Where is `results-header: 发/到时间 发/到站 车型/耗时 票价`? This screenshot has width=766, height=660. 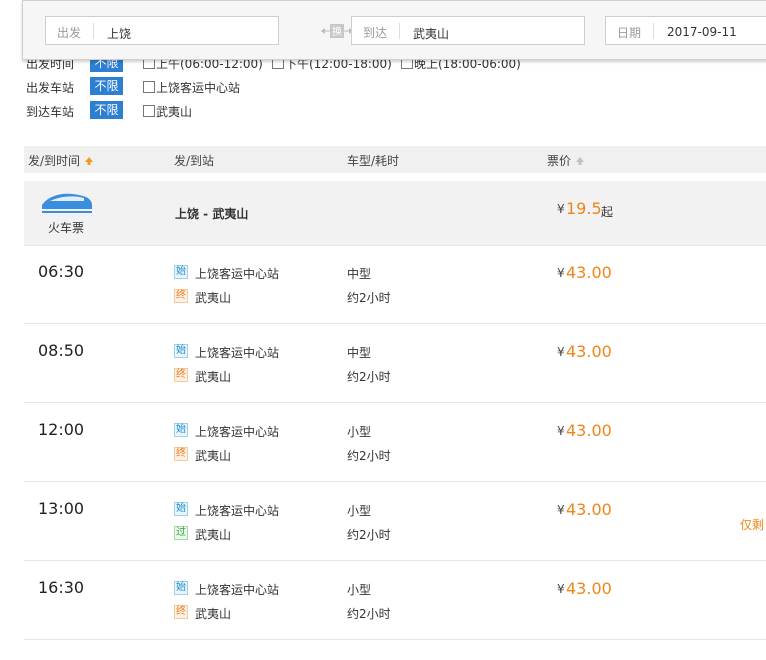 results-header: 发/到时间 发/到站 车型/耗时 票价 is located at coordinates (395, 159).